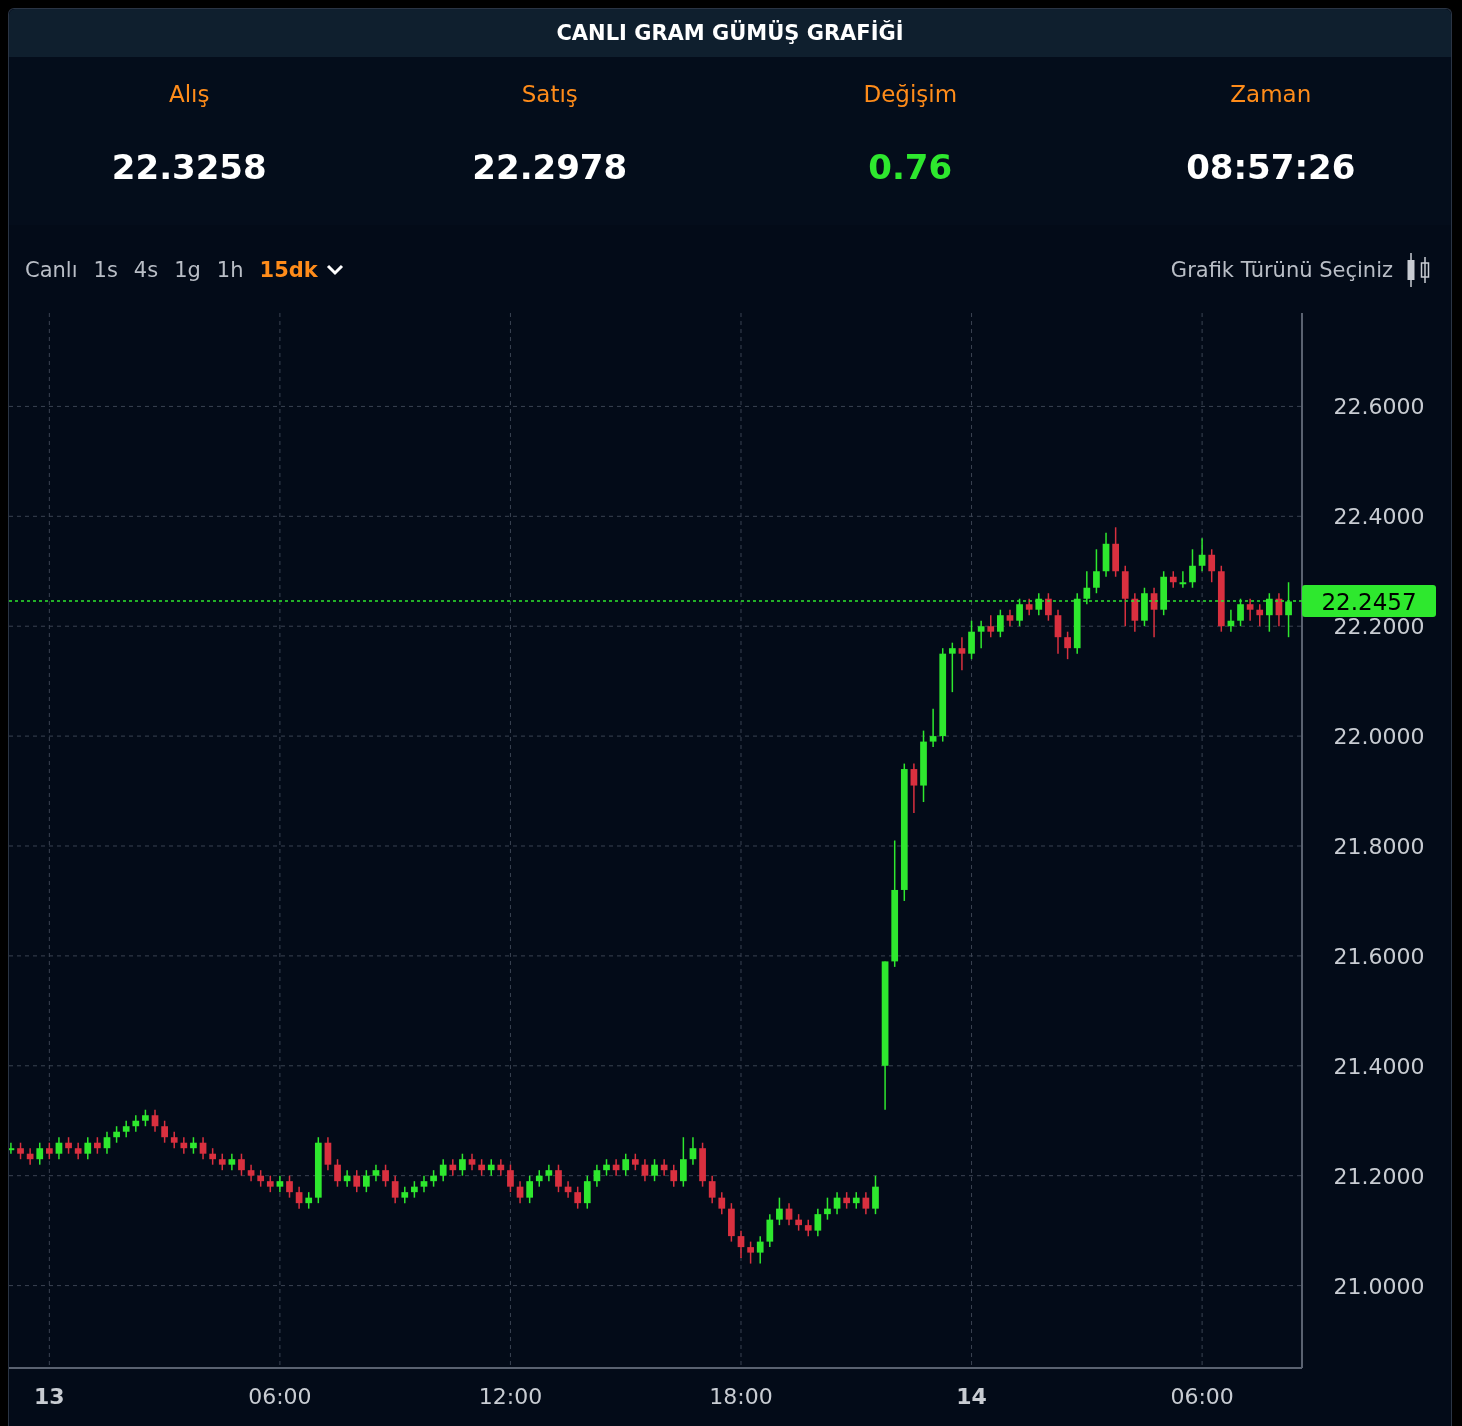  Describe the element at coordinates (1202, 1396) in the screenshot. I see `x-axis-label: 06:00` at that location.